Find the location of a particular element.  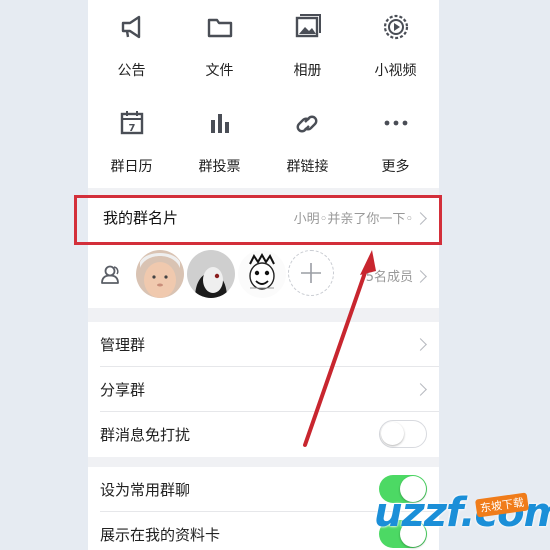

manage-group-row: 管理群 is located at coordinates (263, 344).